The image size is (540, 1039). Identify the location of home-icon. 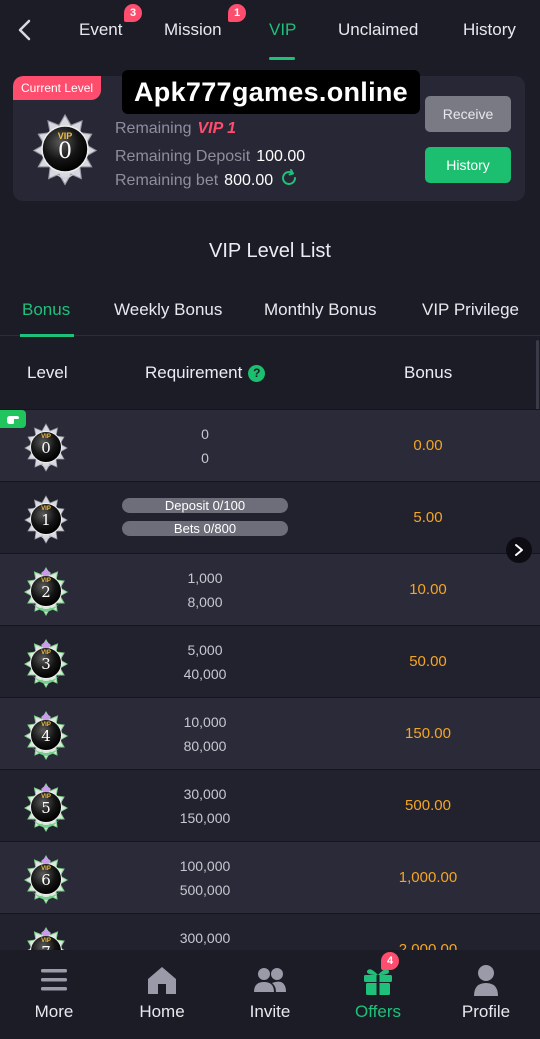
(162, 980).